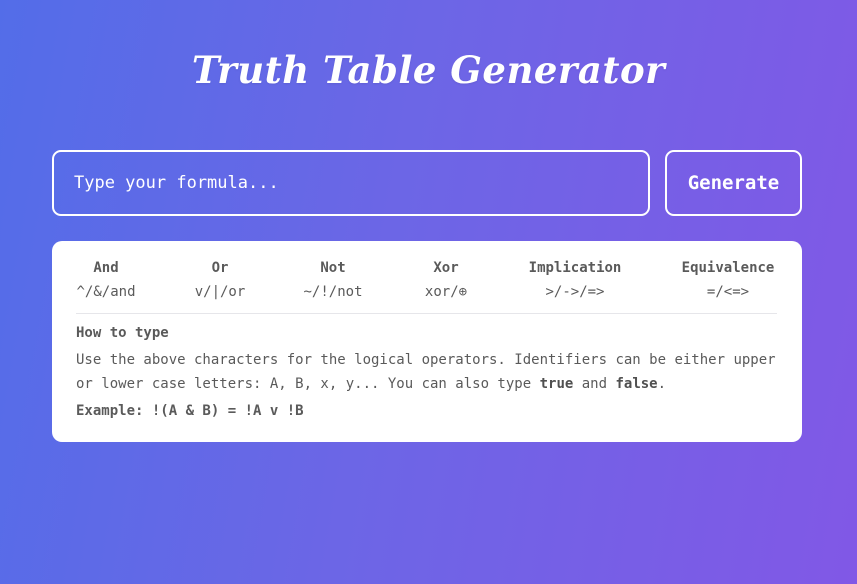 Image resolution: width=857 pixels, height=584 pixels. What do you see at coordinates (332, 280) in the screenshot?
I see `operator-not: Not ~/!/not` at bounding box center [332, 280].